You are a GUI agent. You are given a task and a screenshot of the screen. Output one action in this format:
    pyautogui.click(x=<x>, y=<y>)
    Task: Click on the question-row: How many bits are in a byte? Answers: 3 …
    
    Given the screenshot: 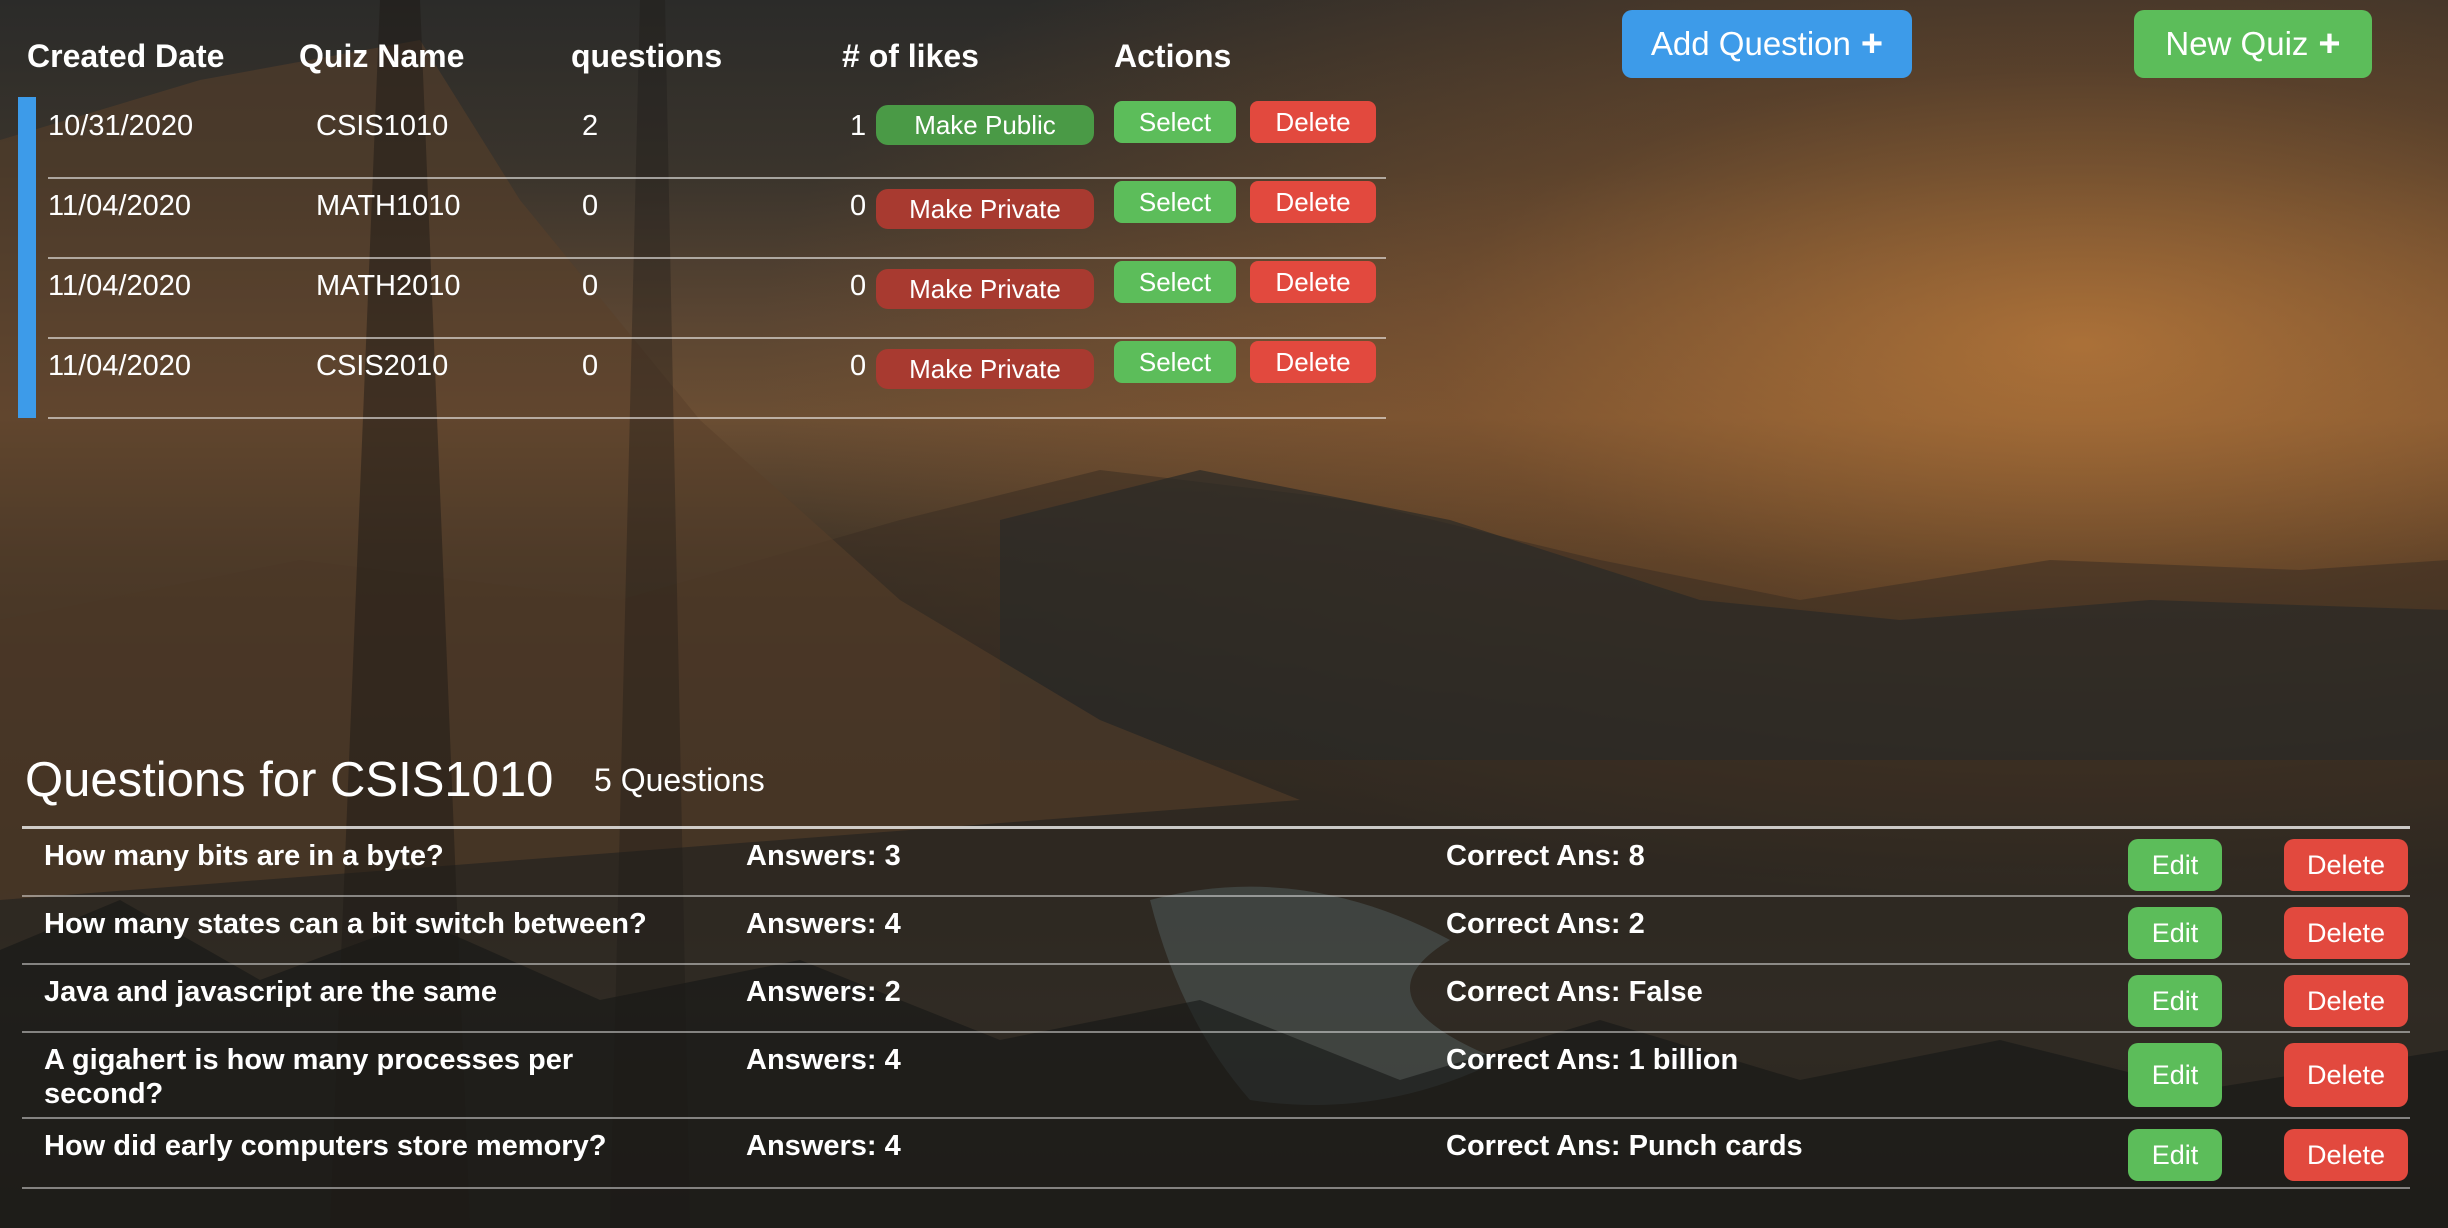 What is the action you would take?
    pyautogui.click(x=1216, y=863)
    